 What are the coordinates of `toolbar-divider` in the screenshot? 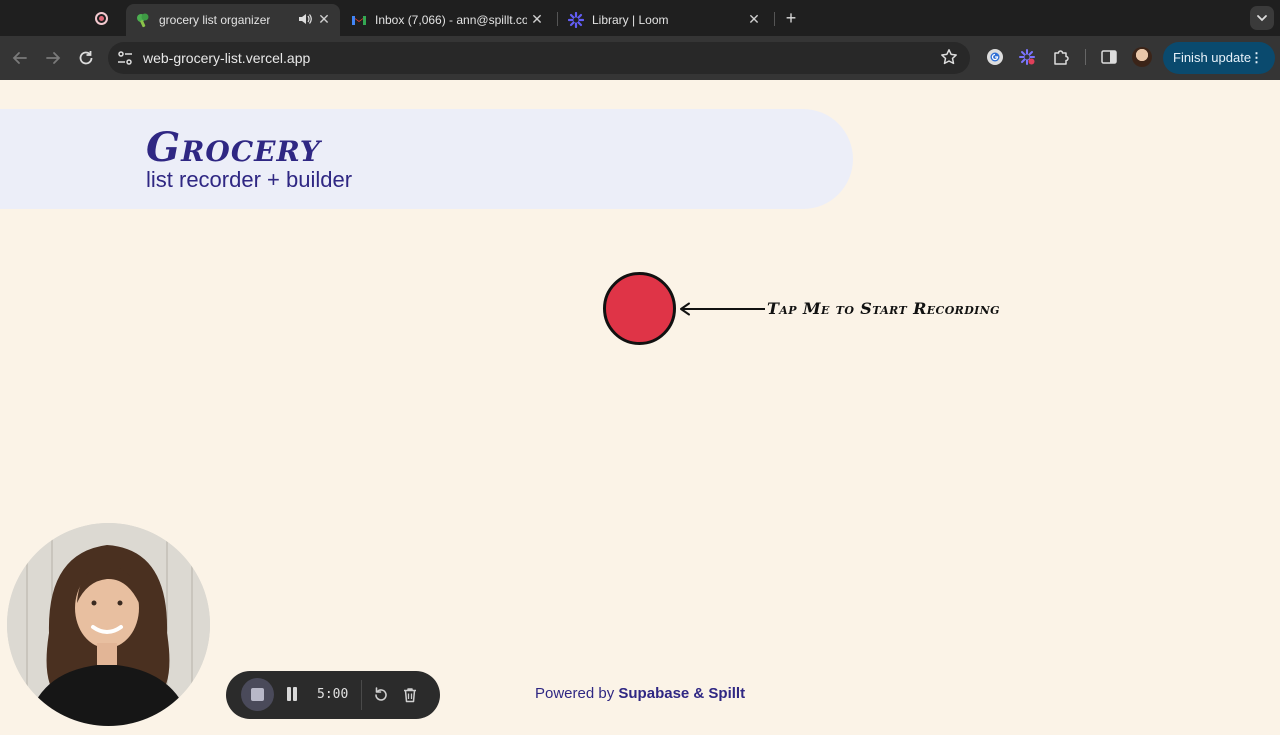 It's located at (1085, 57).